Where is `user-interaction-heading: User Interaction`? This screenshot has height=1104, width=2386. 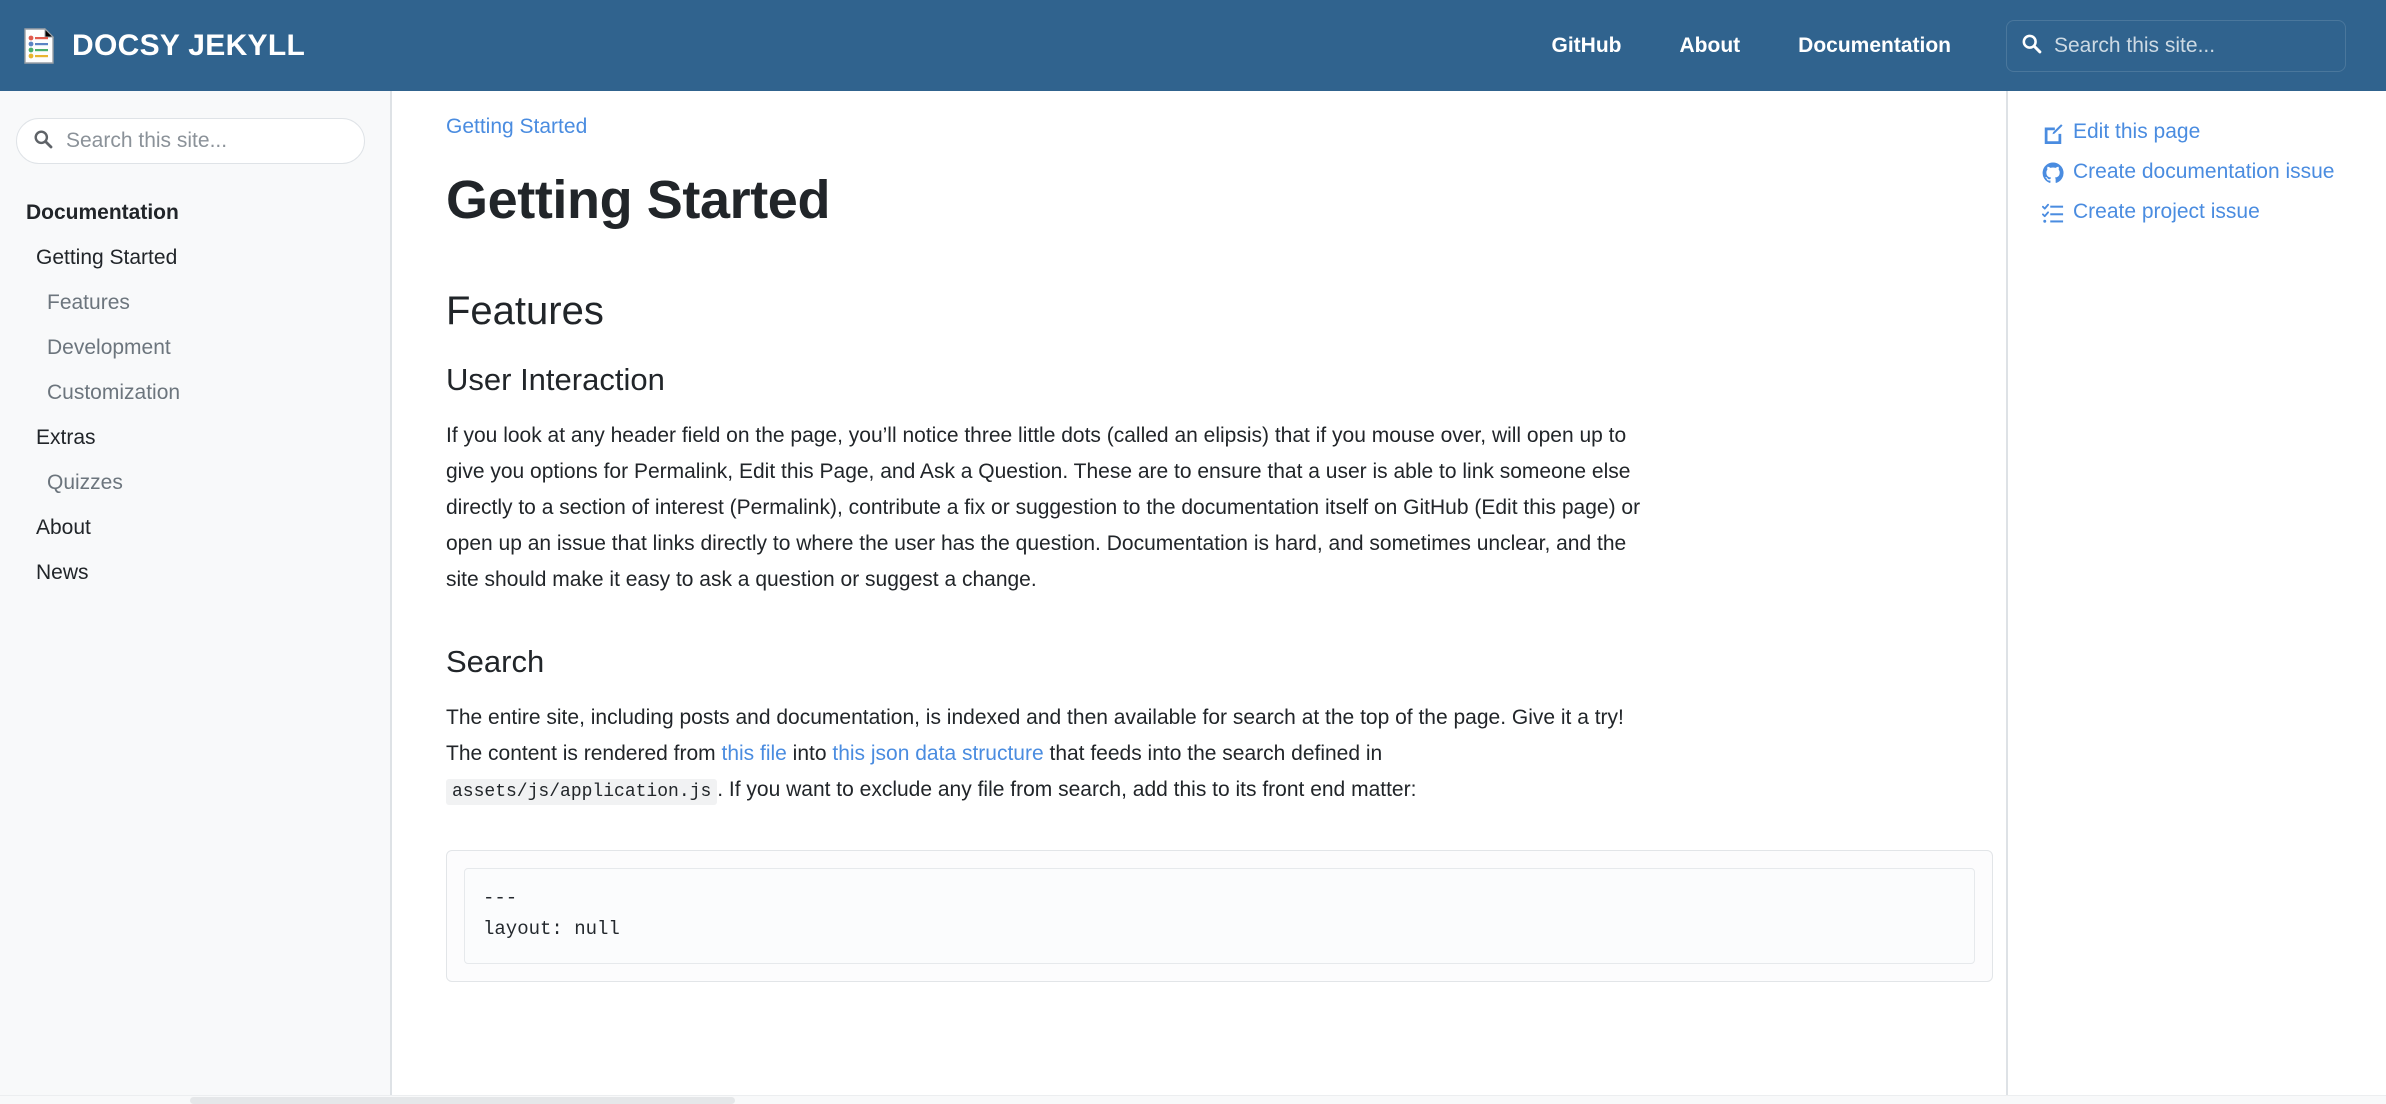 user-interaction-heading: User Interaction is located at coordinates (555, 379).